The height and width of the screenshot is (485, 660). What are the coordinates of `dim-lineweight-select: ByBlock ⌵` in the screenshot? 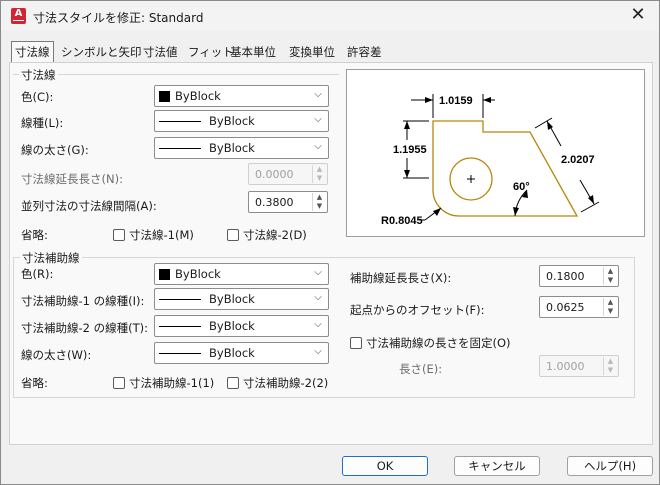 It's located at (241, 148).